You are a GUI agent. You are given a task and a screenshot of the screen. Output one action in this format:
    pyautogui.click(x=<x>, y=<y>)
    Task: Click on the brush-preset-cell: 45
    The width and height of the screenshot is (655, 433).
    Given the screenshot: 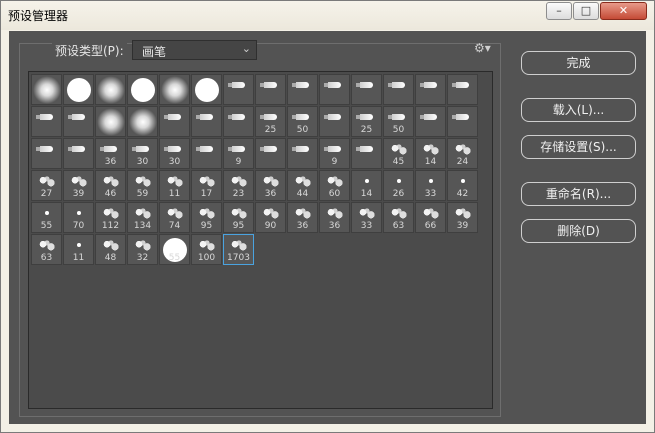 What is the action you would take?
    pyautogui.click(x=398, y=153)
    